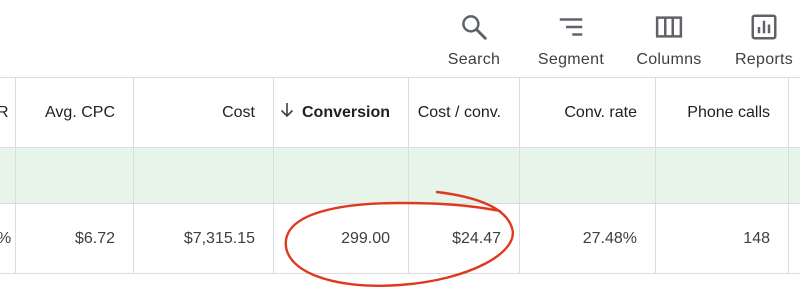 The image size is (800, 294). I want to click on header-cost-per-conv-label: Cost / conv., so click(459, 112).